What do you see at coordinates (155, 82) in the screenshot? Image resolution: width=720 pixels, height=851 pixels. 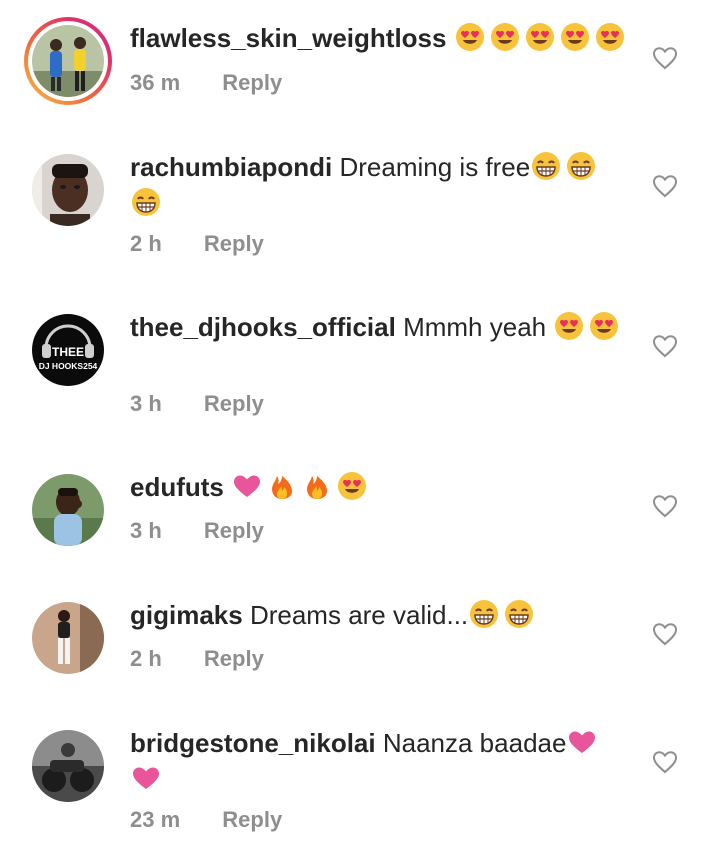 I see `comment-timestamp: 36 m` at bounding box center [155, 82].